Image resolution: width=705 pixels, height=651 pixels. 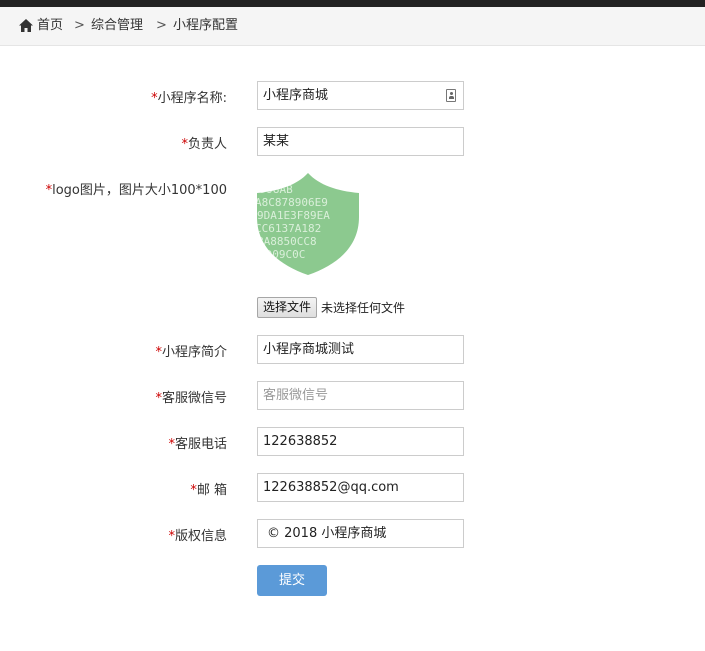 I want to click on contact-card-icon, so click(x=451, y=95).